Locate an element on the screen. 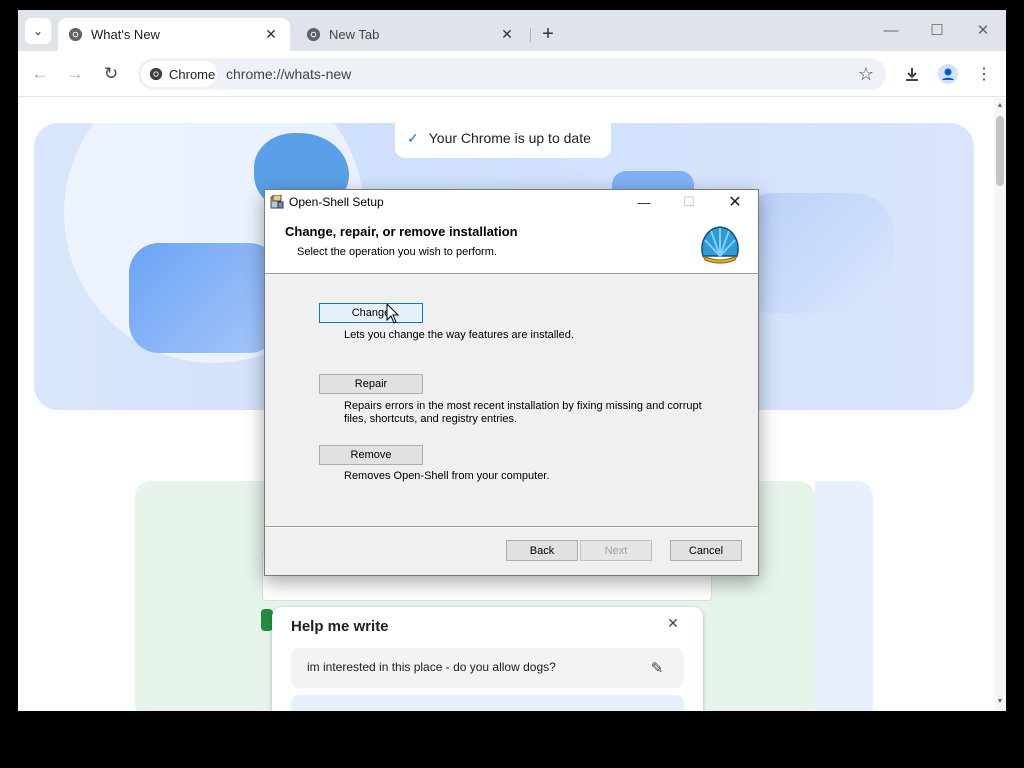  installer-icon is located at coordinates (277, 202).